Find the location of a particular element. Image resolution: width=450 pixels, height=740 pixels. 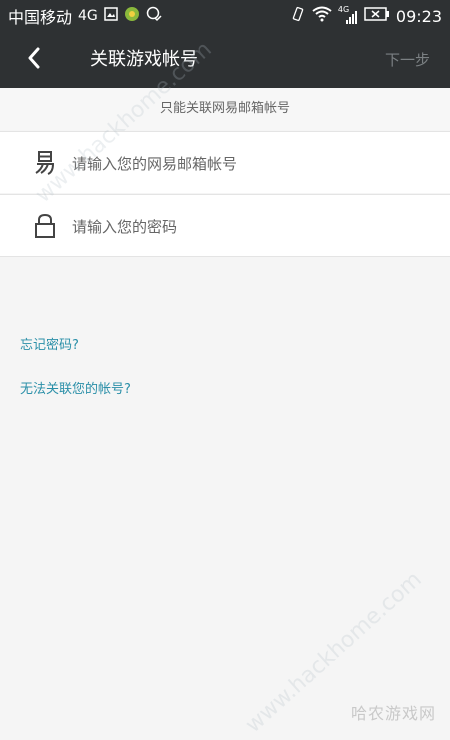

email-input is located at coordinates (247, 164).